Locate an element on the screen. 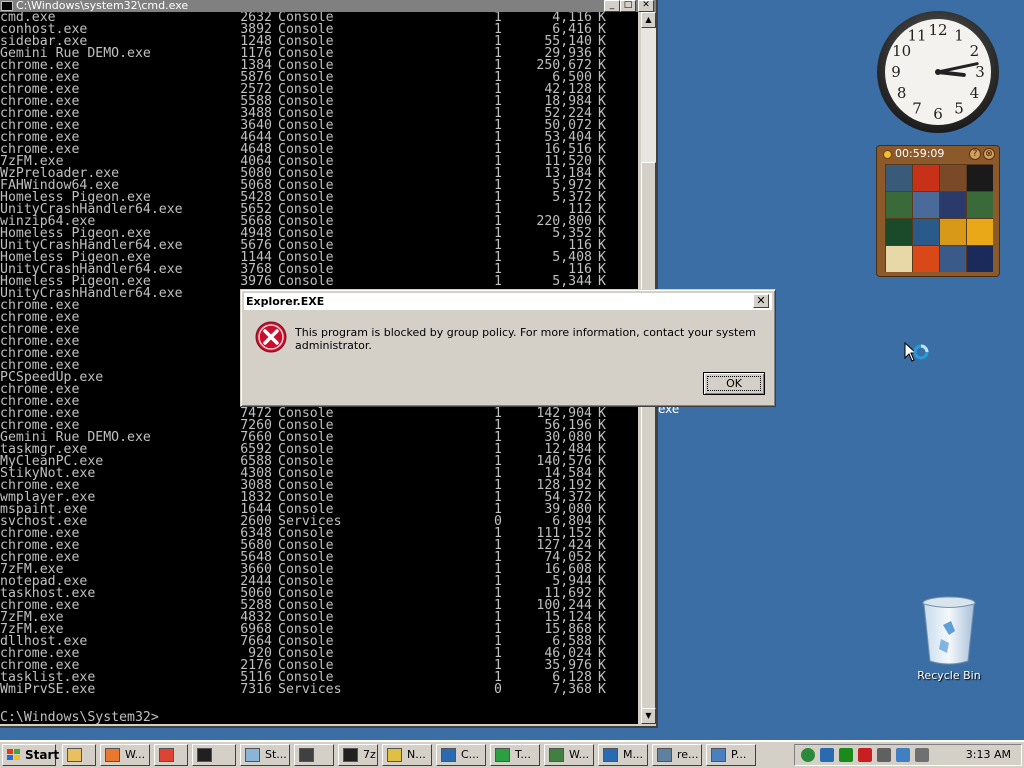 This screenshot has height=768, width=1024. dialog-close-button: ✕ is located at coordinates (761, 301).